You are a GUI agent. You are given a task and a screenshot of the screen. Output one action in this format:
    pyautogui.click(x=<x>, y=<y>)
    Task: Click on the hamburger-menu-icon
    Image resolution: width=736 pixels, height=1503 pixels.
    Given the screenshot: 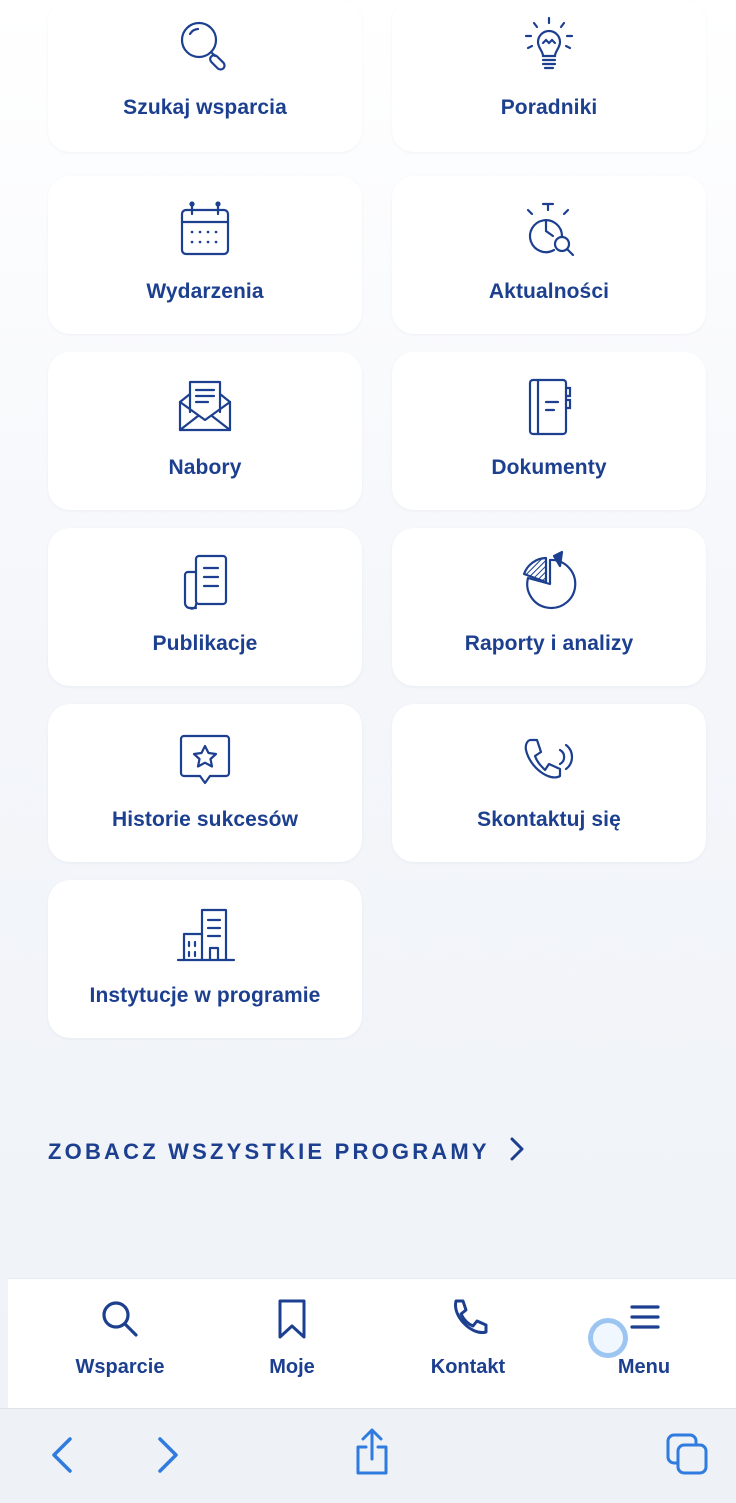 What is the action you would take?
    pyautogui.click(x=644, y=1321)
    